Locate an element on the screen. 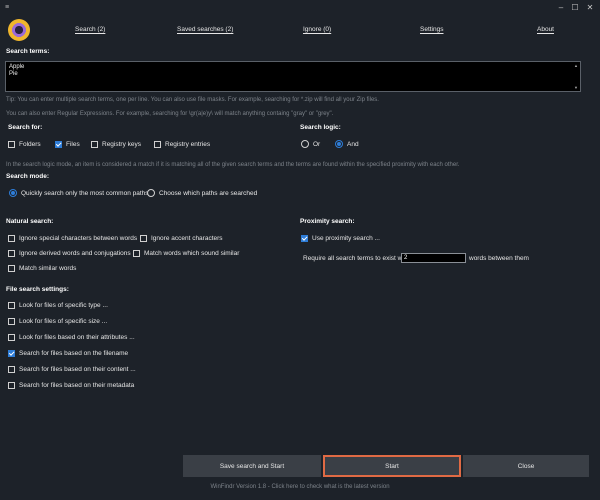 The height and width of the screenshot is (500, 600). checkbox-label: Files is located at coordinates (73, 144).